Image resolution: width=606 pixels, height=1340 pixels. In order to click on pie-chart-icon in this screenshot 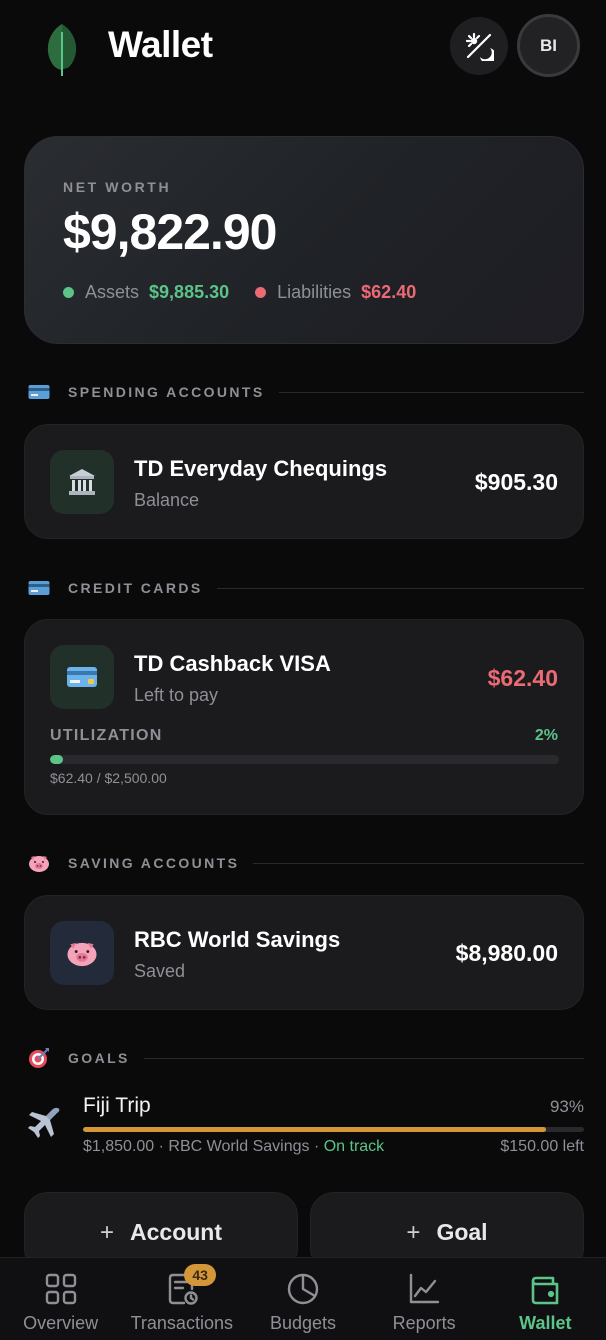, I will do `click(303, 1289)`.